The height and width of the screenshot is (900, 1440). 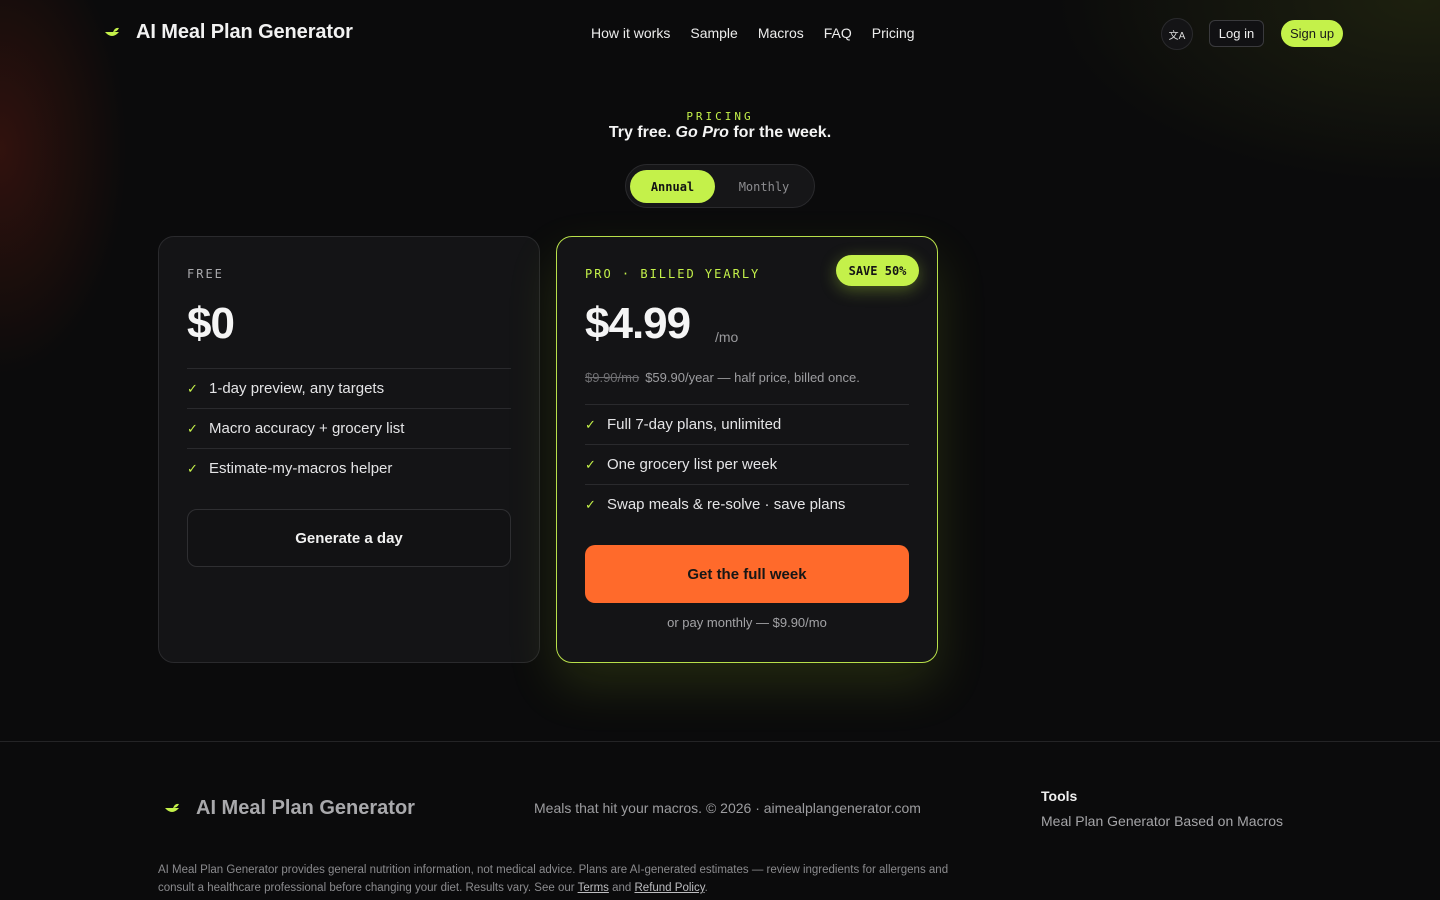 What do you see at coordinates (1059, 796) in the screenshot?
I see `footer-tools-title: Tools` at bounding box center [1059, 796].